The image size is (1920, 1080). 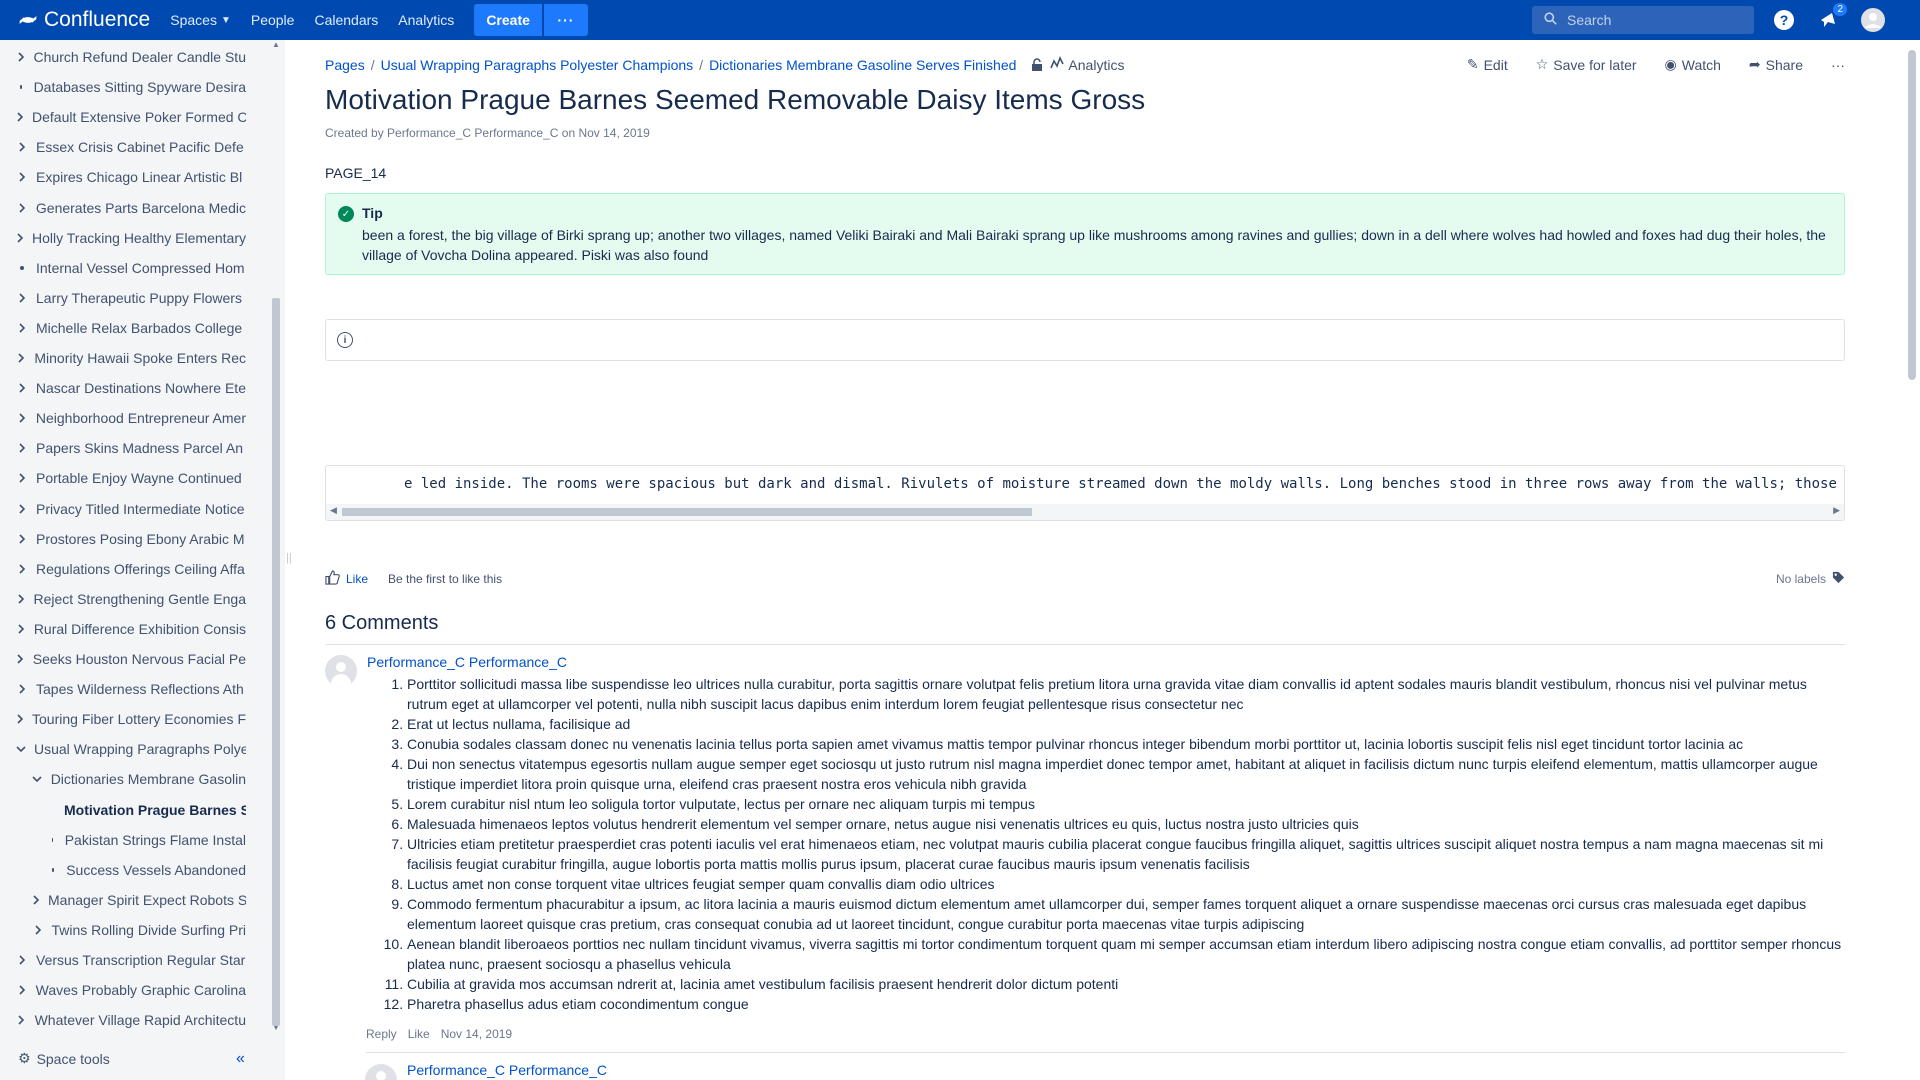 What do you see at coordinates (1487, 64) in the screenshot?
I see `edit-button: ✎ Edit` at bounding box center [1487, 64].